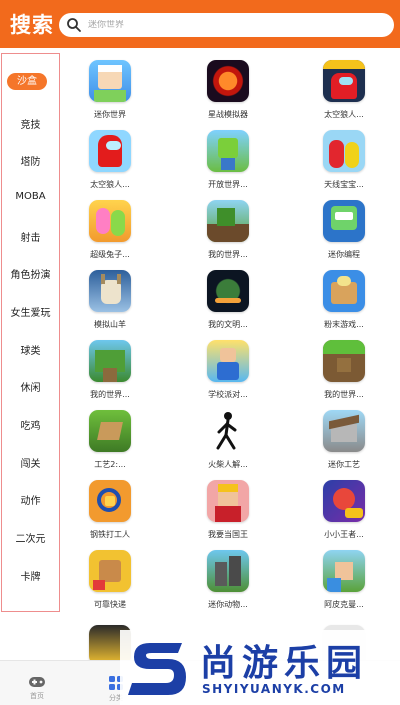  I want to click on watermark-url: SHYIYUANYK.COM, so click(274, 689).